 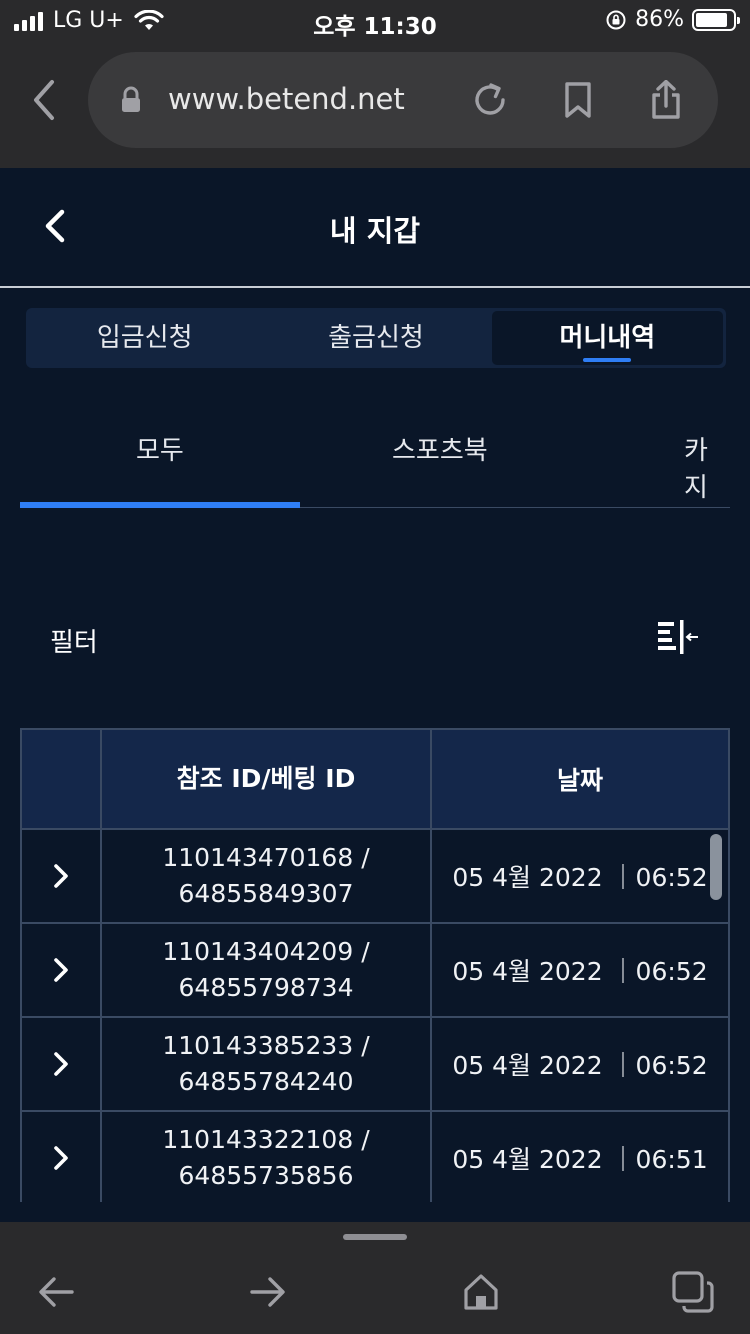 What do you see at coordinates (375, 231) in the screenshot?
I see `page-title: 내 지갑` at bounding box center [375, 231].